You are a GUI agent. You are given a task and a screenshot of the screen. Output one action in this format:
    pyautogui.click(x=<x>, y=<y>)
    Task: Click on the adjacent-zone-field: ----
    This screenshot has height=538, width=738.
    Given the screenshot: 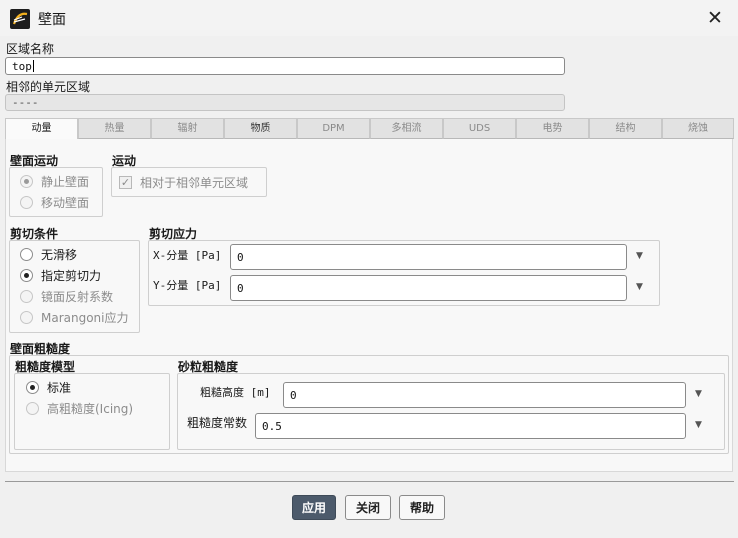 What is the action you would take?
    pyautogui.click(x=285, y=102)
    